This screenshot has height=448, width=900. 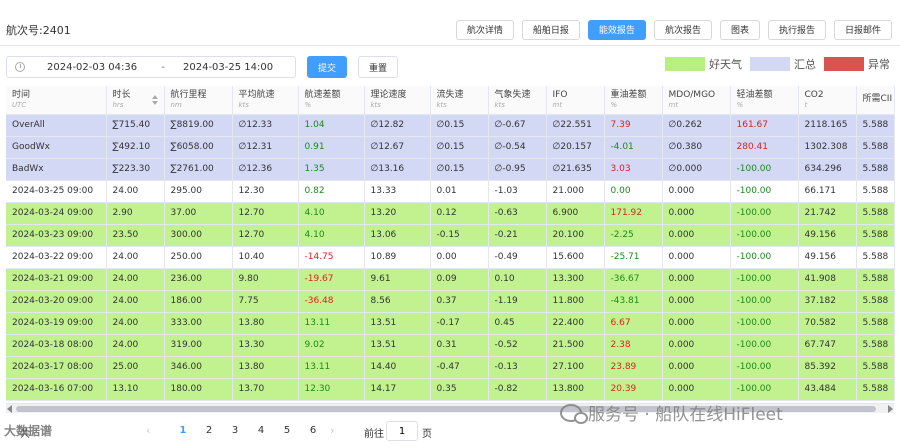 What do you see at coordinates (235, 430) in the screenshot?
I see `page-number: 3` at bounding box center [235, 430].